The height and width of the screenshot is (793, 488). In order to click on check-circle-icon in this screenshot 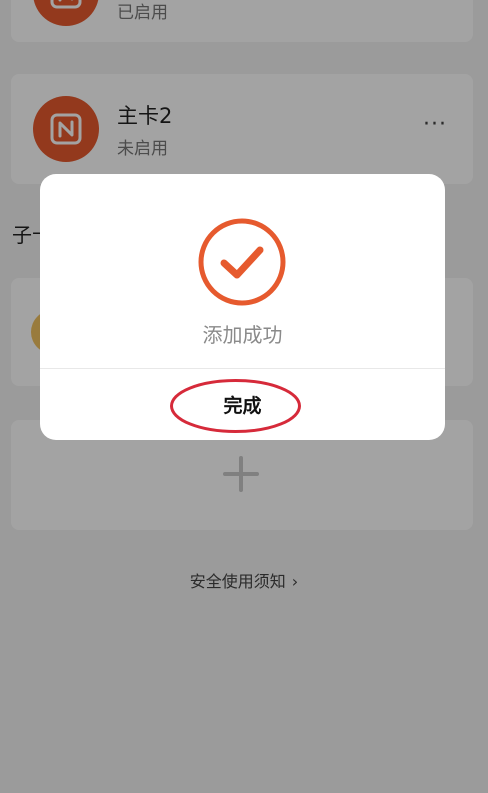, I will do `click(242, 262)`.